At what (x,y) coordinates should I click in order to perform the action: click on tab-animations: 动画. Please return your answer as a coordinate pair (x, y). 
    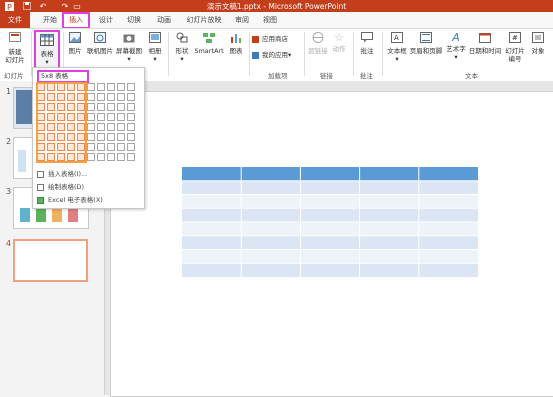
    Looking at the image, I should click on (164, 20).